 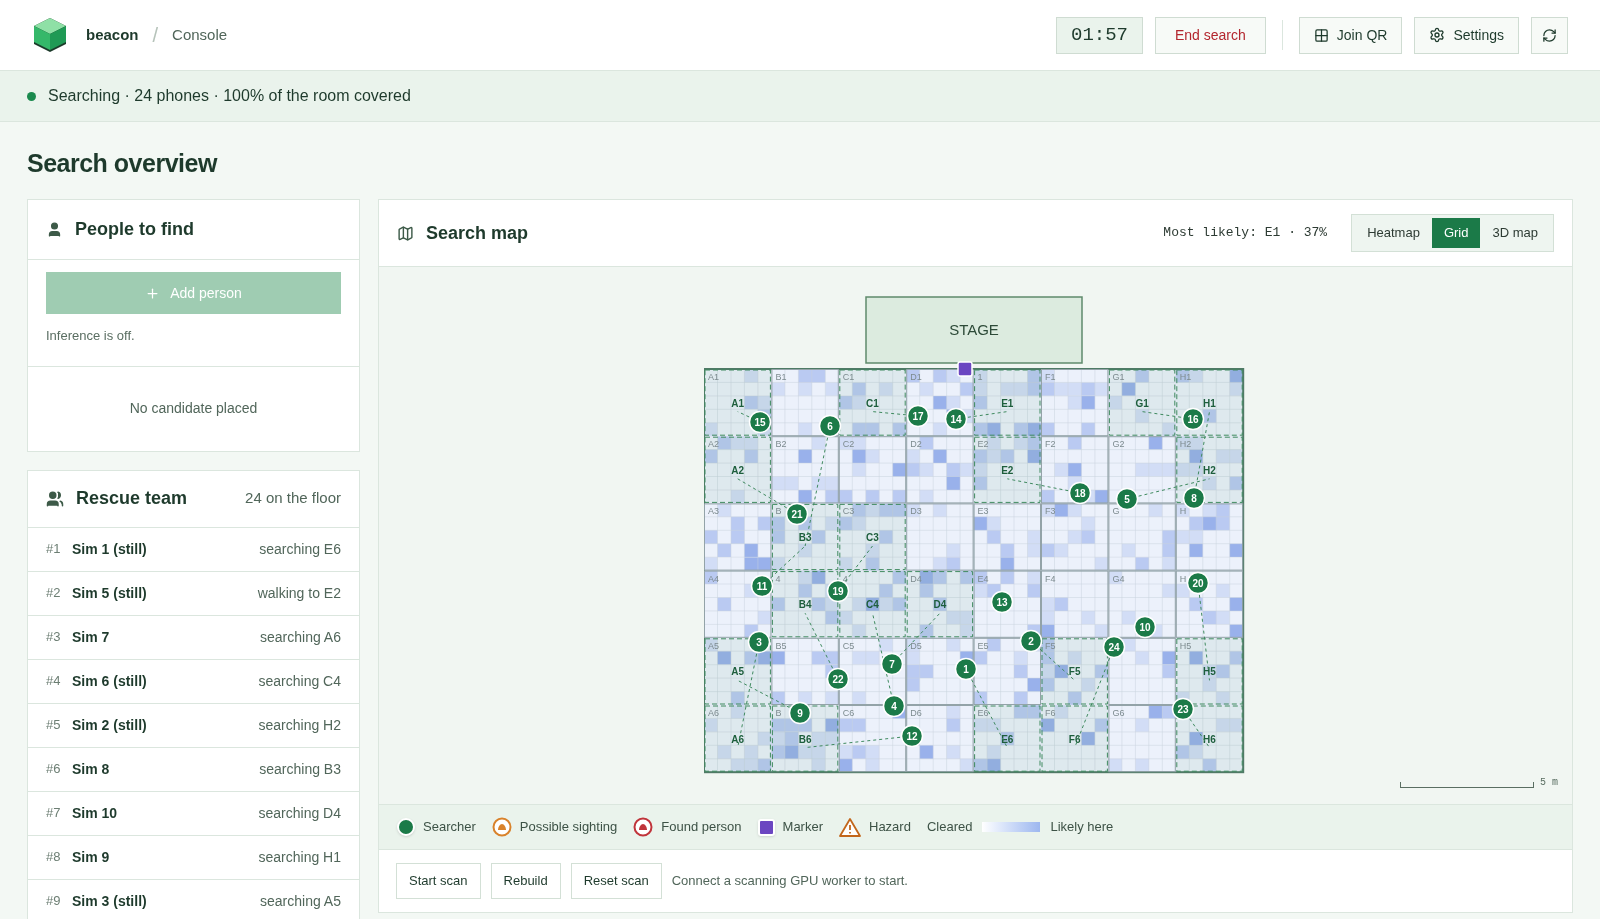 What do you see at coordinates (713, 713) in the screenshot?
I see `zone-corner-label: A6` at bounding box center [713, 713].